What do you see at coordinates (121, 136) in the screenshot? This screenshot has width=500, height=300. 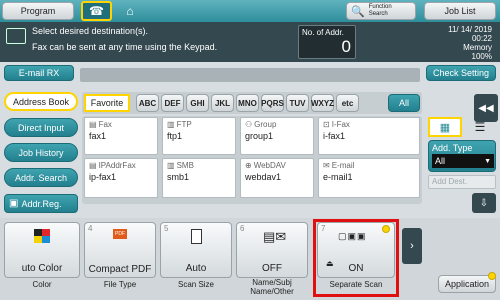 I see `destination-card: ▤ Fax fax1` at bounding box center [121, 136].